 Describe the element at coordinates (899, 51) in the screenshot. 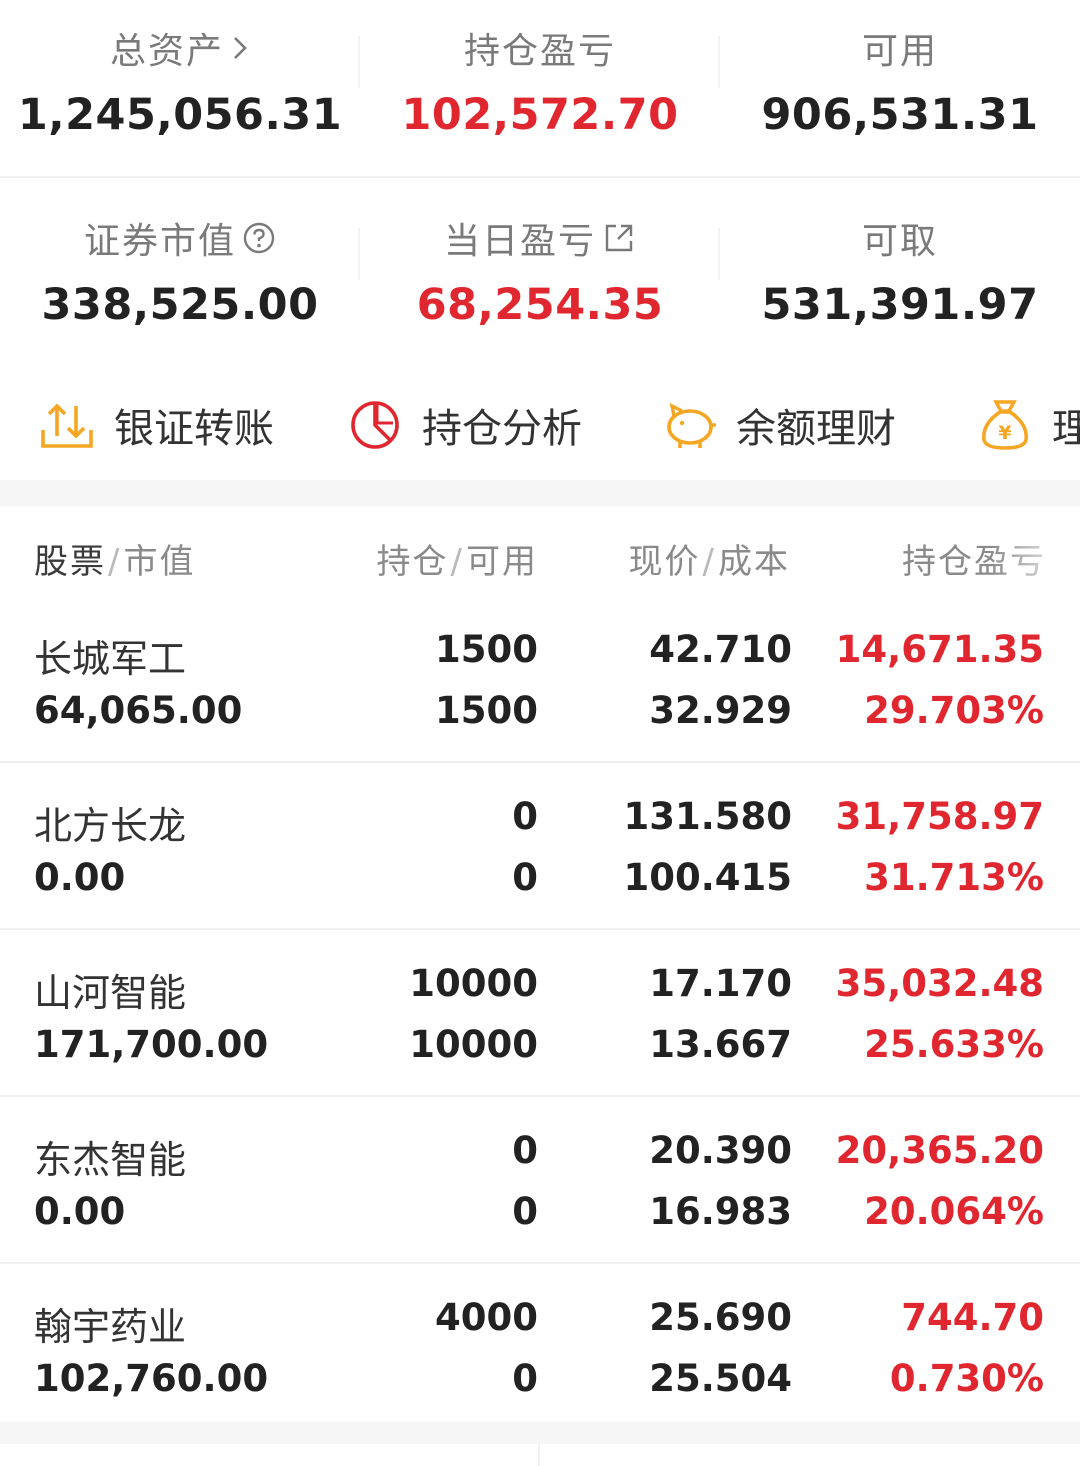

I see `available-label: 可用` at that location.